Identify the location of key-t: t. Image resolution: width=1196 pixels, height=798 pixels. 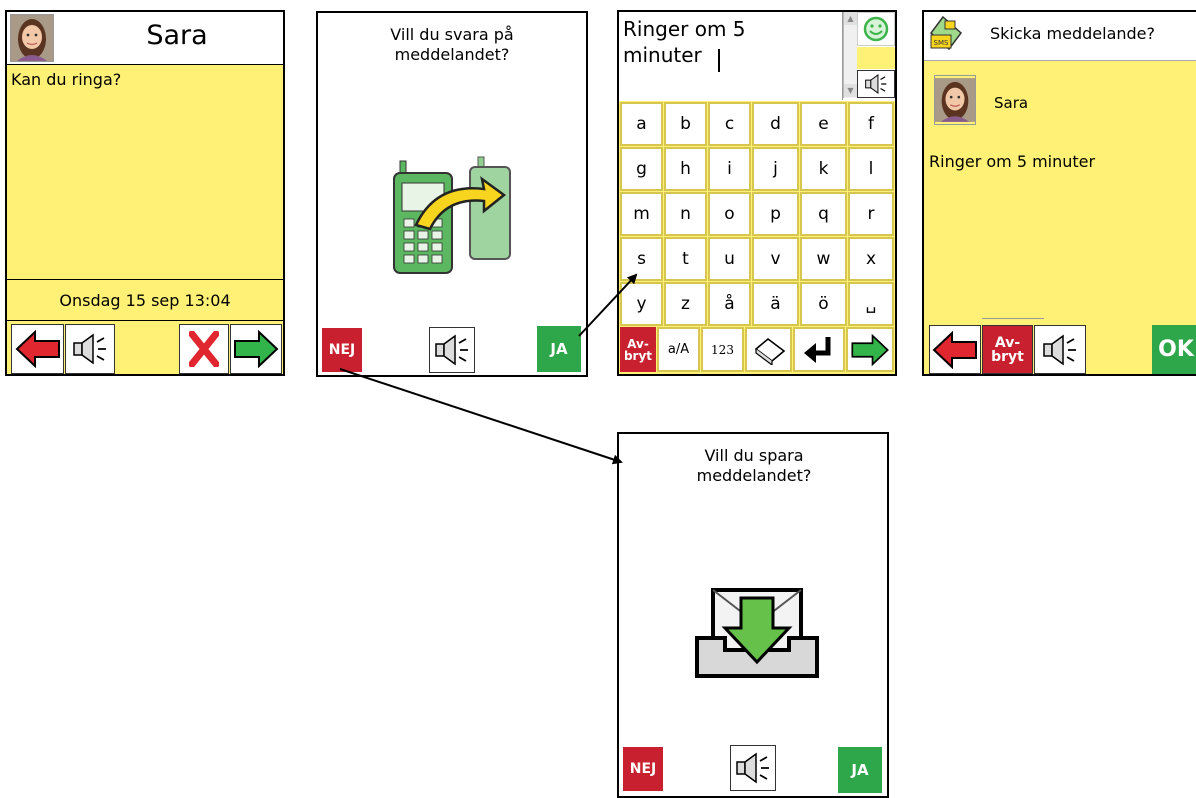
(685, 259).